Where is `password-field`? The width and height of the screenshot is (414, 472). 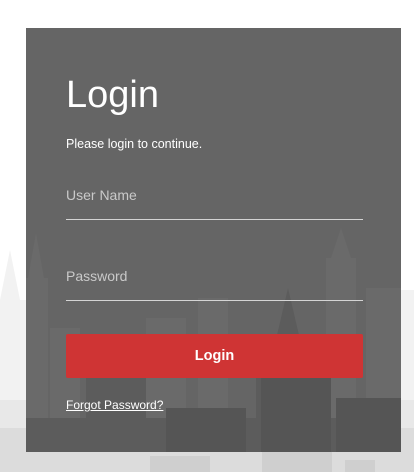
password-field is located at coordinates (214, 276).